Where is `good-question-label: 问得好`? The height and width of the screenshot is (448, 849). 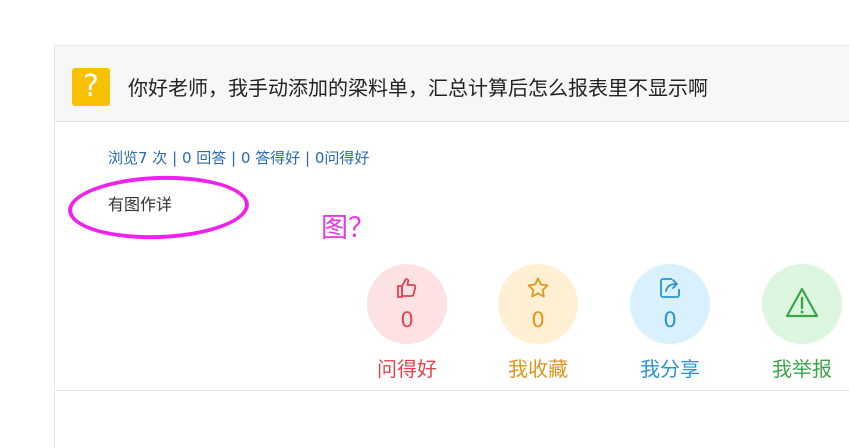
good-question-label: 问得好 is located at coordinates (407, 369).